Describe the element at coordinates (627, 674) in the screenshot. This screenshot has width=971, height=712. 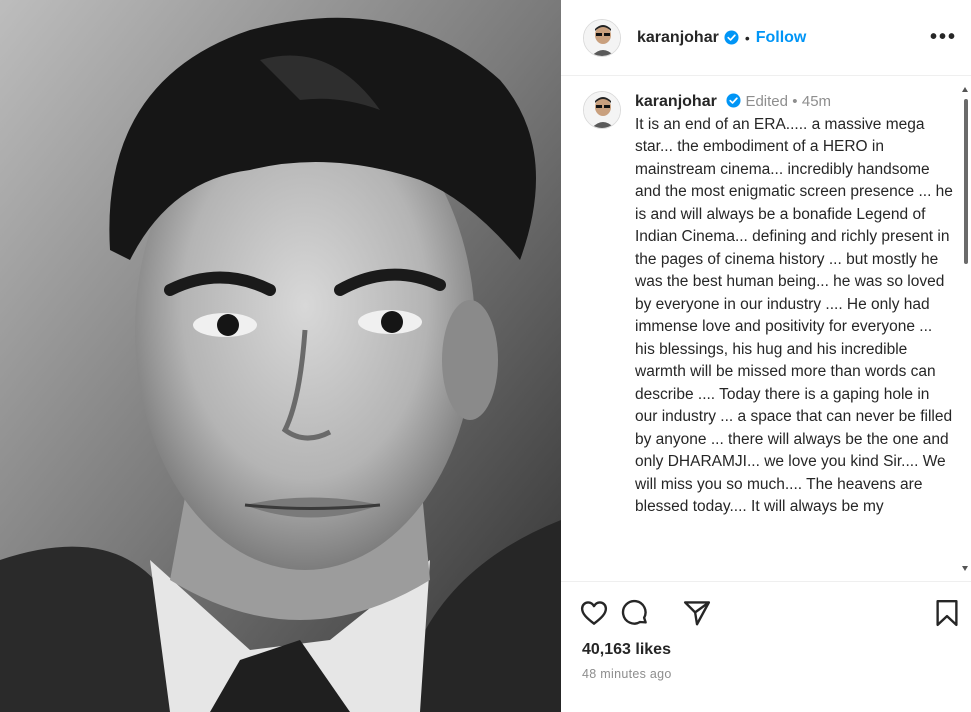
I see `post-timestamp: 48 minutes ago` at that location.